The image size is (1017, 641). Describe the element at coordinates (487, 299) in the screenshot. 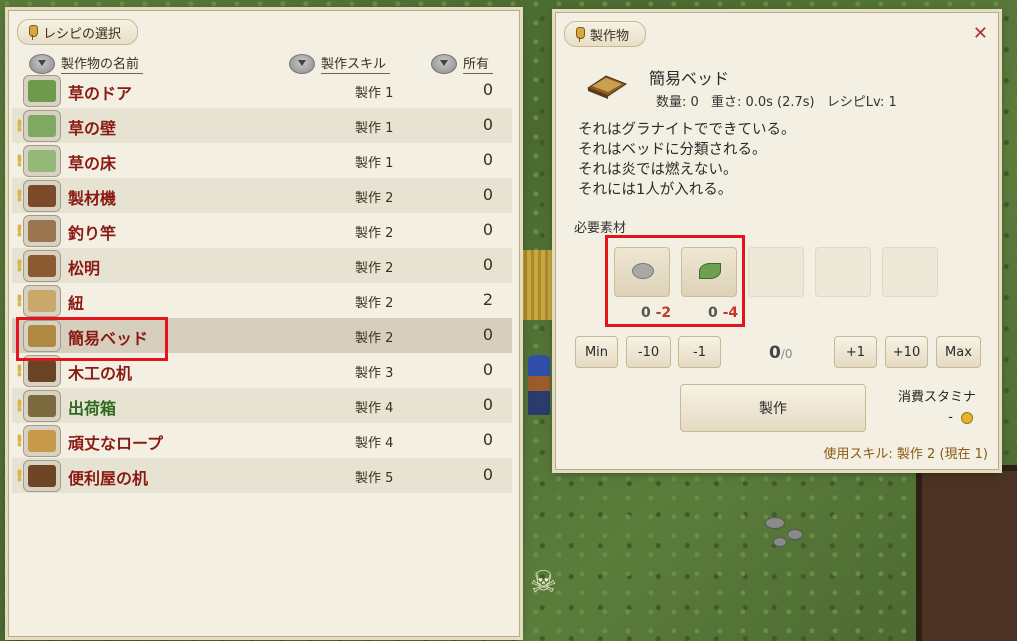

I see `recipe-owned: 2` at that location.